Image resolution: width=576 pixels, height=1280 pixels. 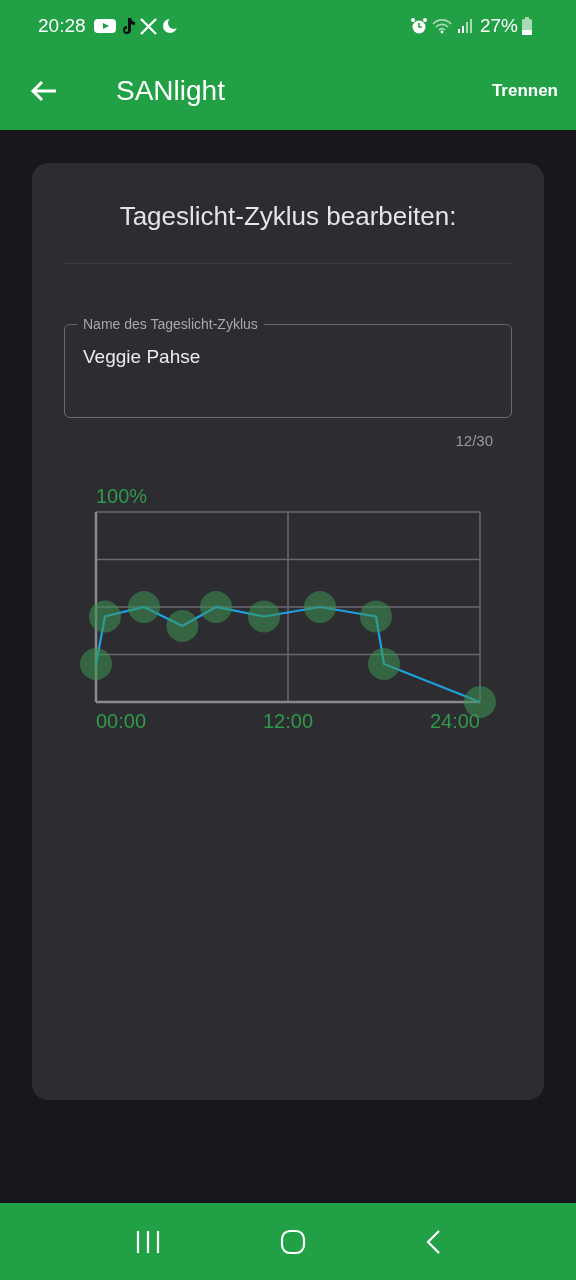 I want to click on field-value: Veggie Pahse, so click(x=142, y=357).